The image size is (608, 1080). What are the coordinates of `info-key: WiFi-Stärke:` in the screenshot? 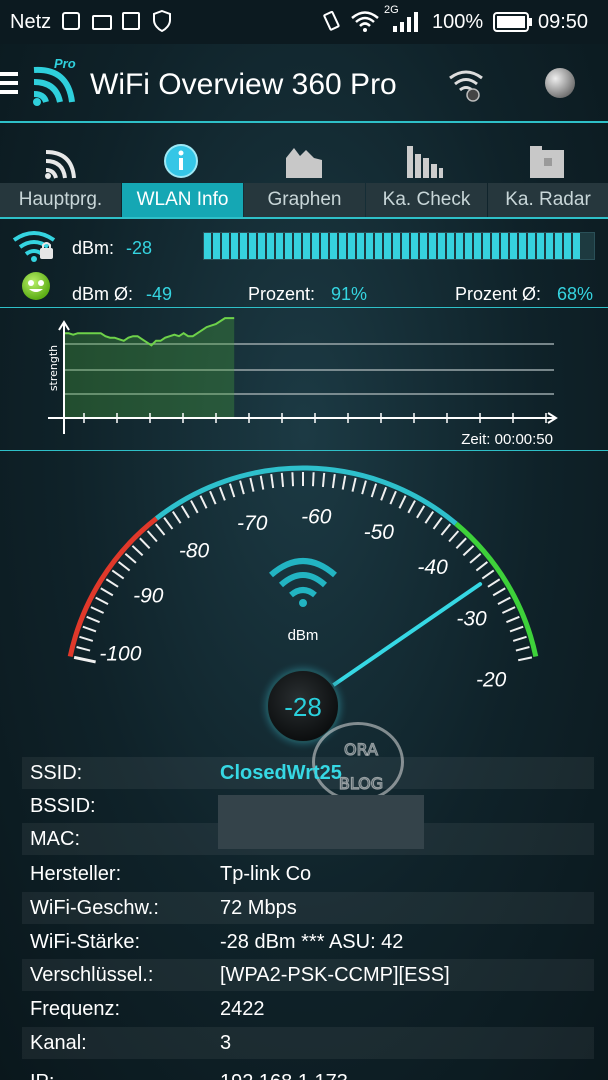 It's located at (85, 942).